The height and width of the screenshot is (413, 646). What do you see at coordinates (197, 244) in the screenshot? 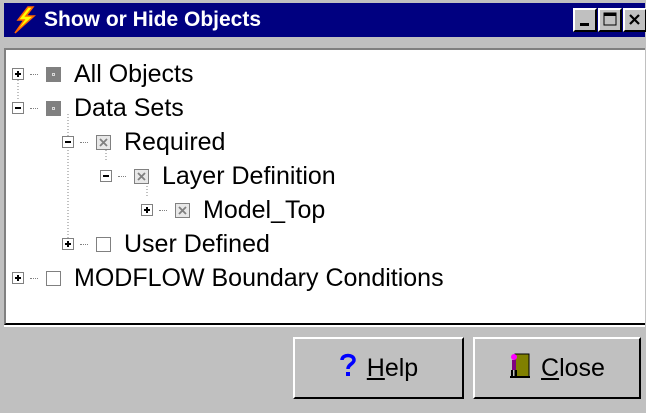
I see `tree-item-label: User Defined` at bounding box center [197, 244].